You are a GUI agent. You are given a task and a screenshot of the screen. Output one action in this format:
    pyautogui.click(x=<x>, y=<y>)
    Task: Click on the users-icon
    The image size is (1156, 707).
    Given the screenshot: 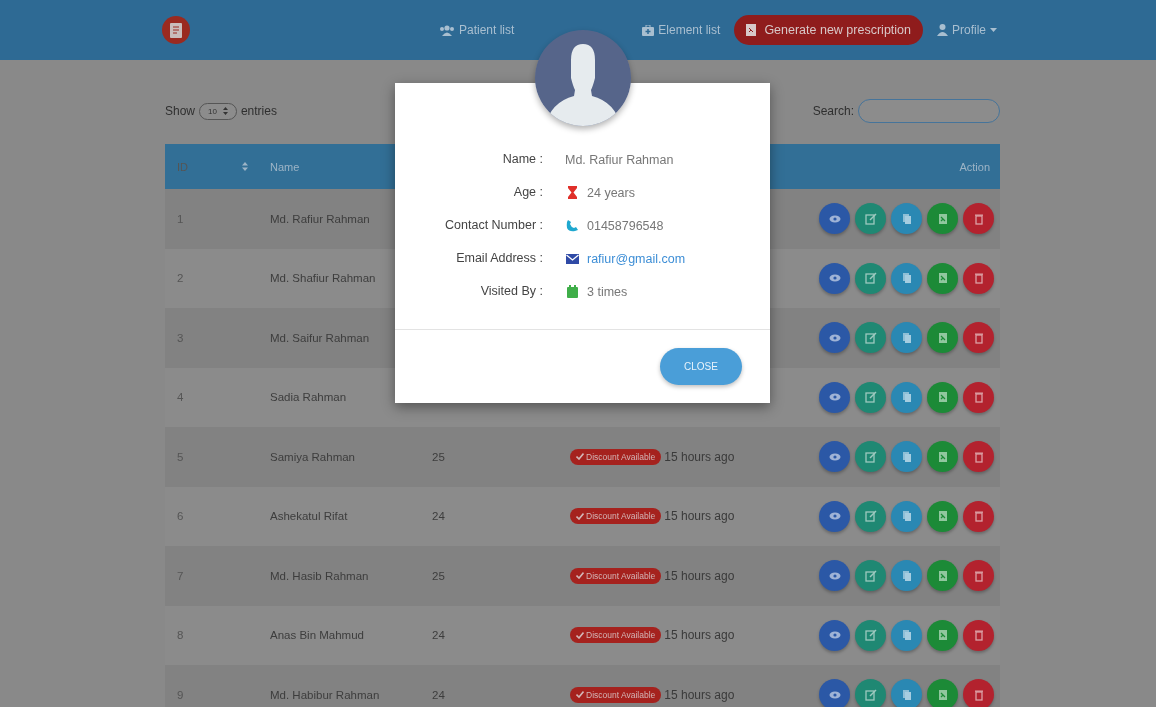 What is the action you would take?
    pyautogui.click(x=447, y=30)
    